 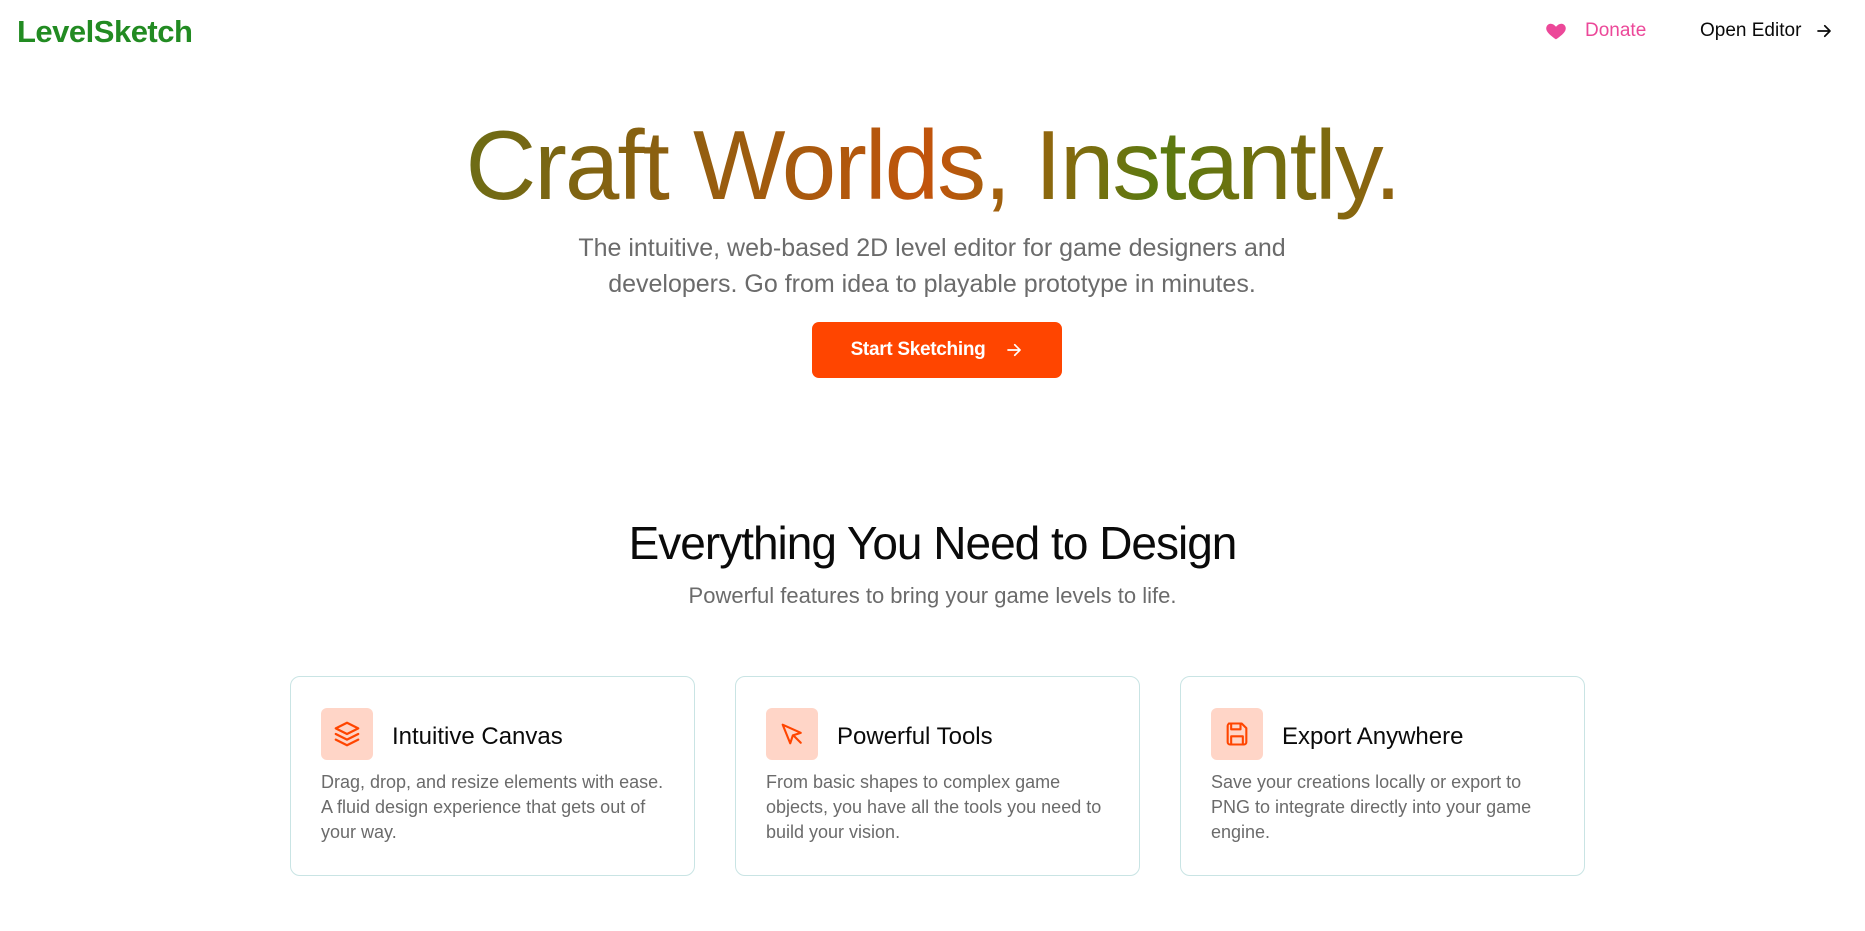 I want to click on feature-card-title: Export Anywhere, so click(x=1373, y=736).